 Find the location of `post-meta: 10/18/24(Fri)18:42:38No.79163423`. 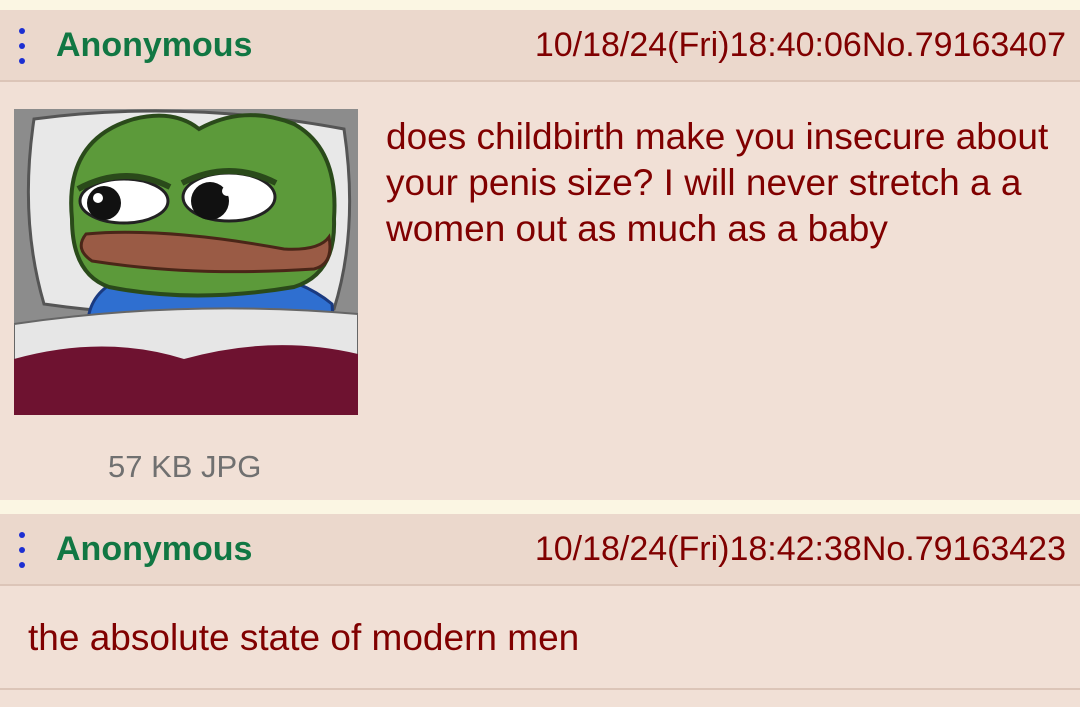

post-meta: 10/18/24(Fri)18:42:38No.79163423 is located at coordinates (800, 549).